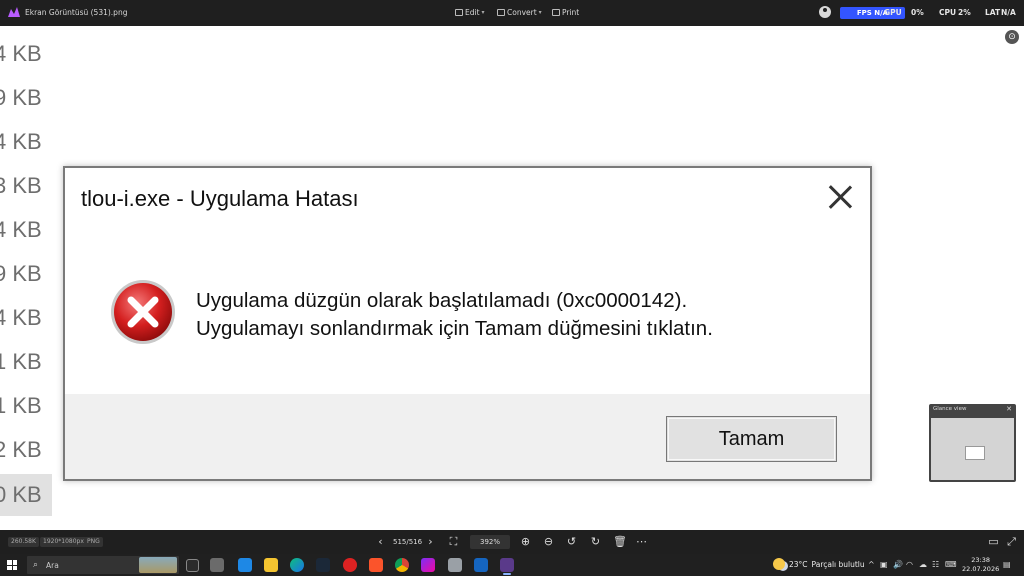 The image size is (1024, 576). What do you see at coordinates (455, 565) in the screenshot?
I see `app-icon` at bounding box center [455, 565].